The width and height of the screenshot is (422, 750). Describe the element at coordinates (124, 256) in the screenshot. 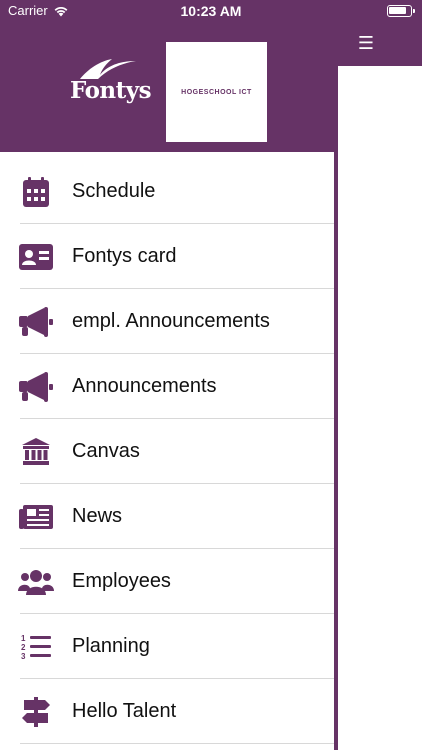

I see `menu-item-label: Fontys card` at that location.